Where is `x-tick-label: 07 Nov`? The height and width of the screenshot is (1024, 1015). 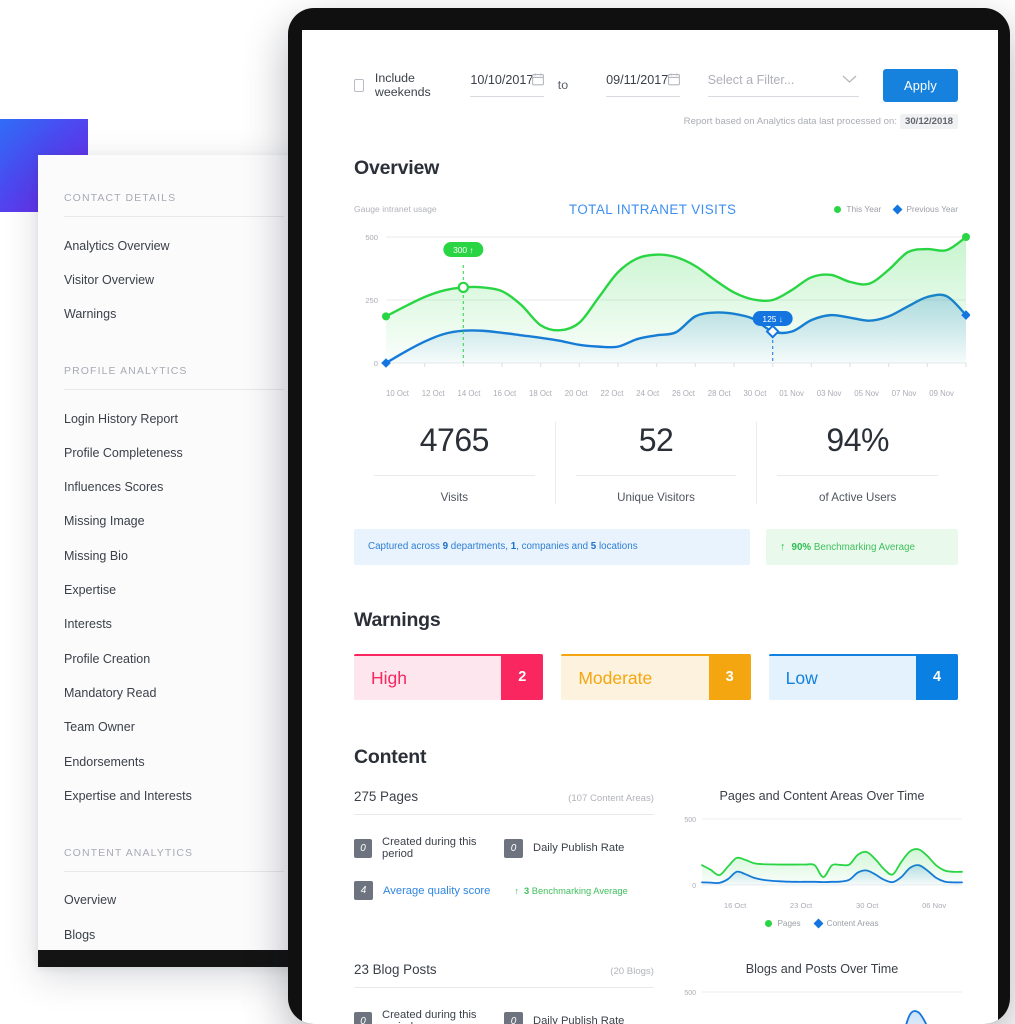
x-tick-label: 07 Nov is located at coordinates (904, 393).